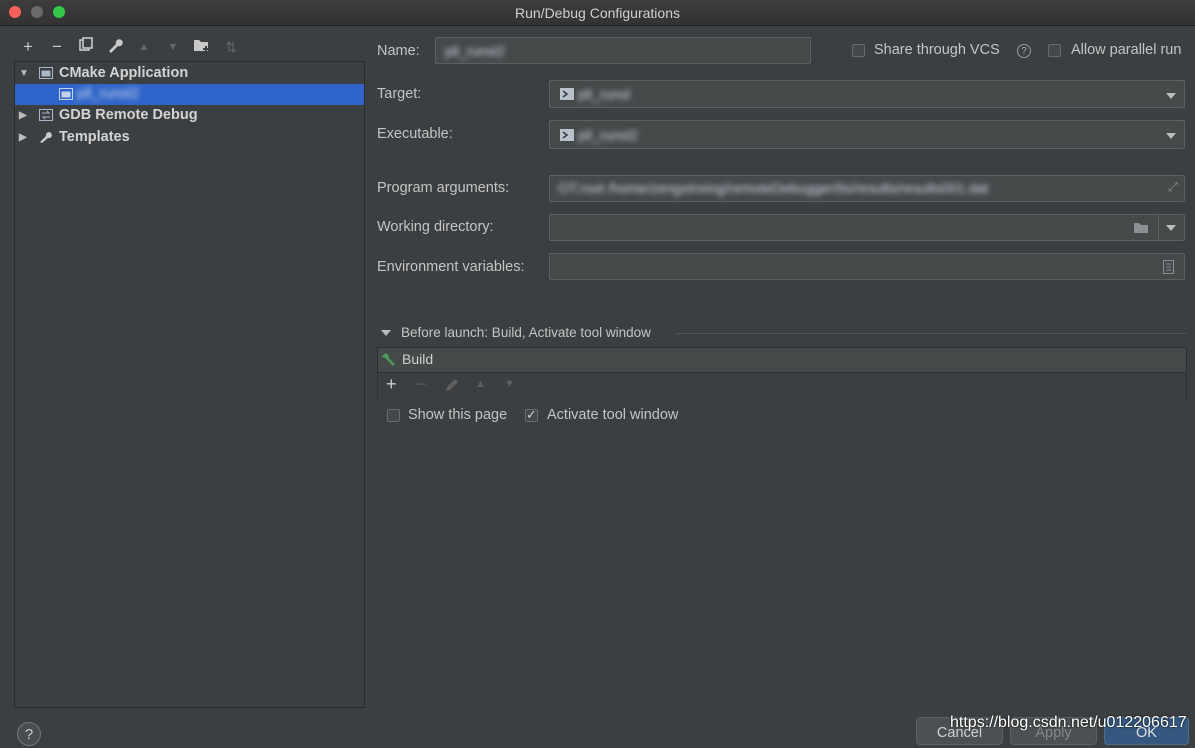  What do you see at coordinates (458, 415) in the screenshot?
I see `show-page-label: Show this page` at bounding box center [458, 415].